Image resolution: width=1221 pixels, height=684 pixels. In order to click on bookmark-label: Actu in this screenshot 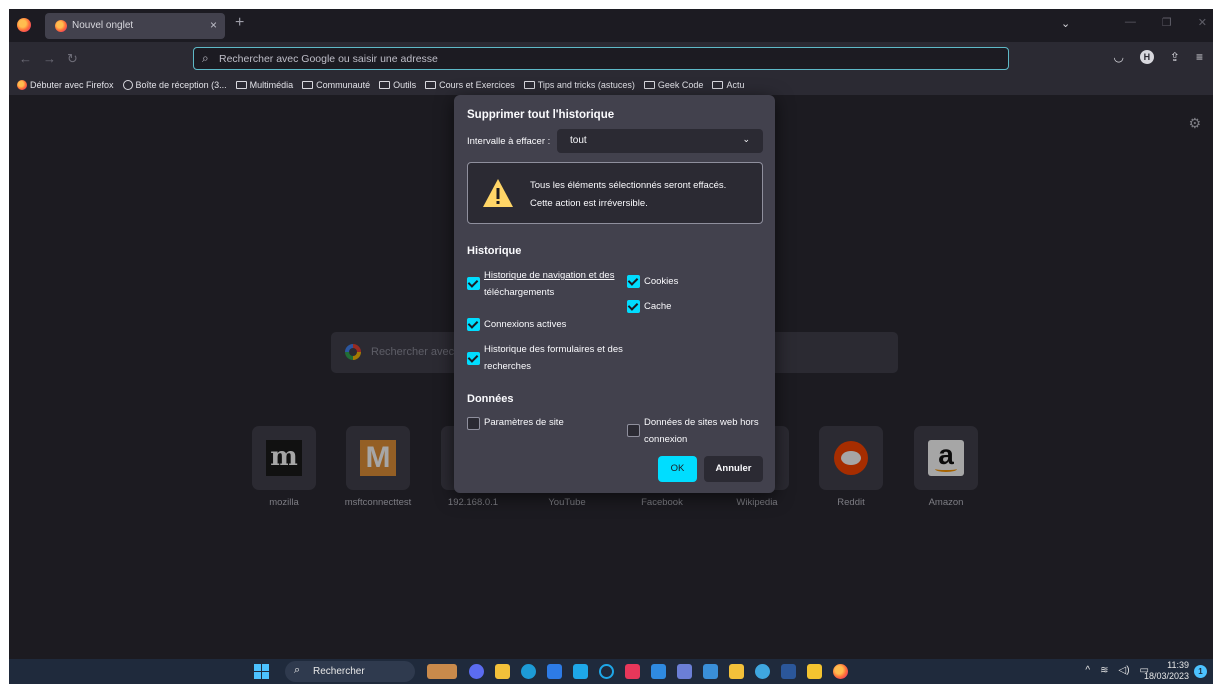, I will do `click(735, 85)`.